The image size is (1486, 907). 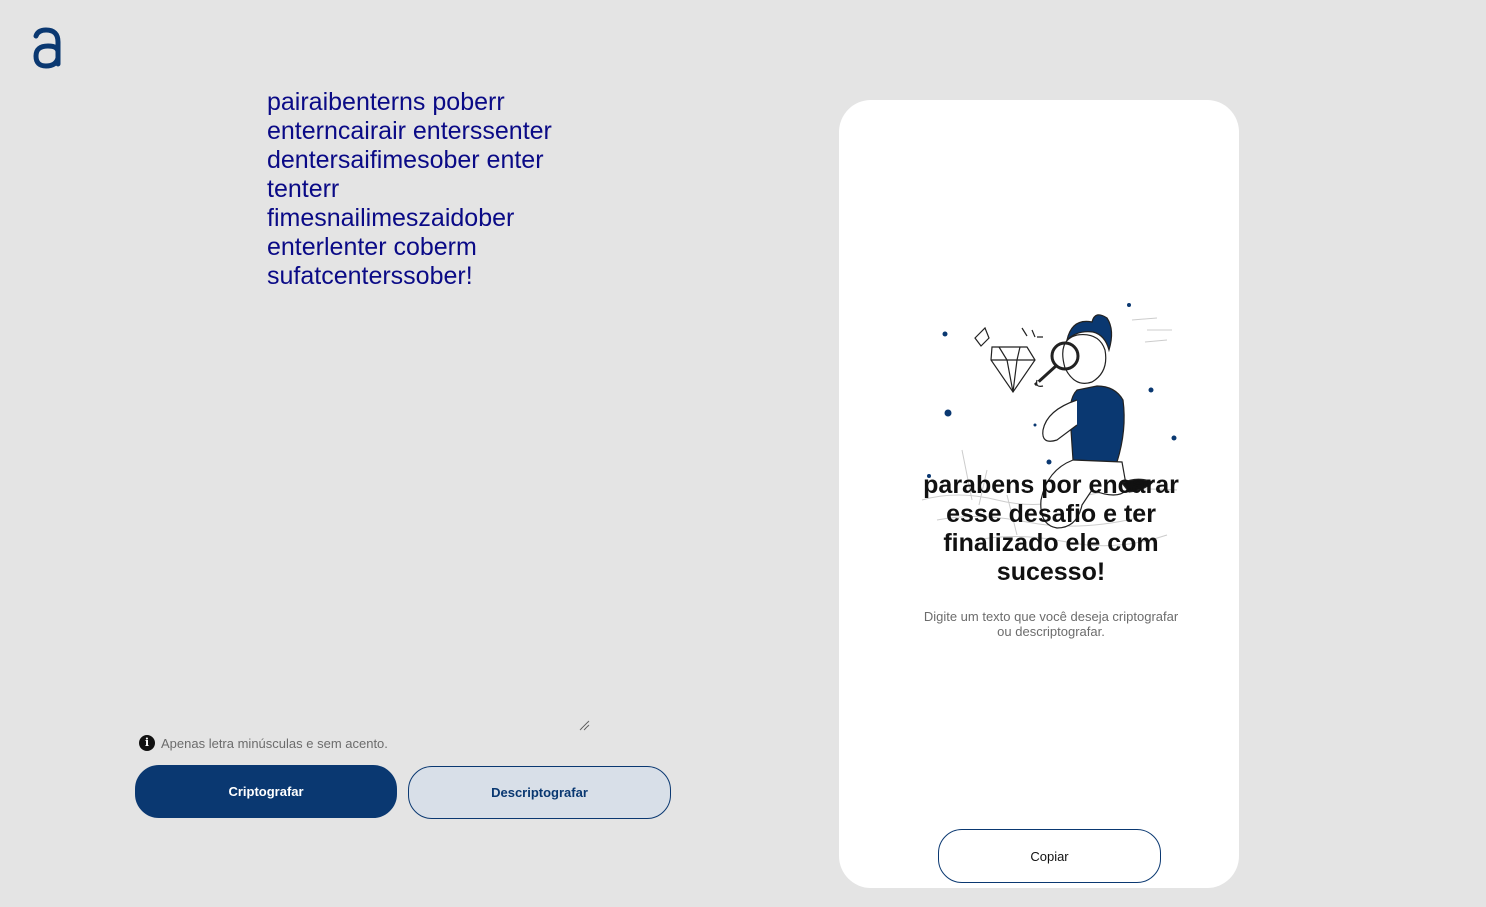 I want to click on input-hint: i Apenas letra minúsculas e sem acento., so click(x=263, y=743).